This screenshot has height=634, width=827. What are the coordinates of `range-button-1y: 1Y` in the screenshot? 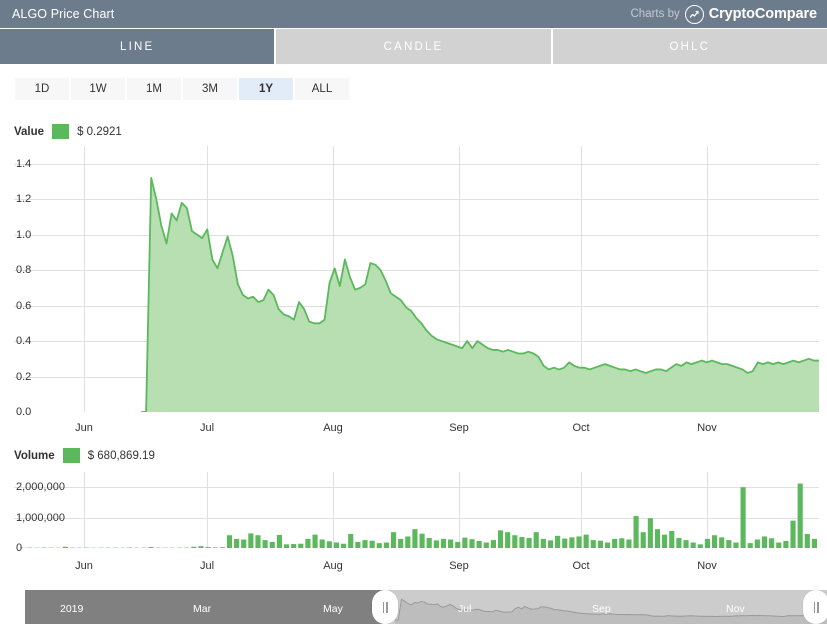 It's located at (266, 89).